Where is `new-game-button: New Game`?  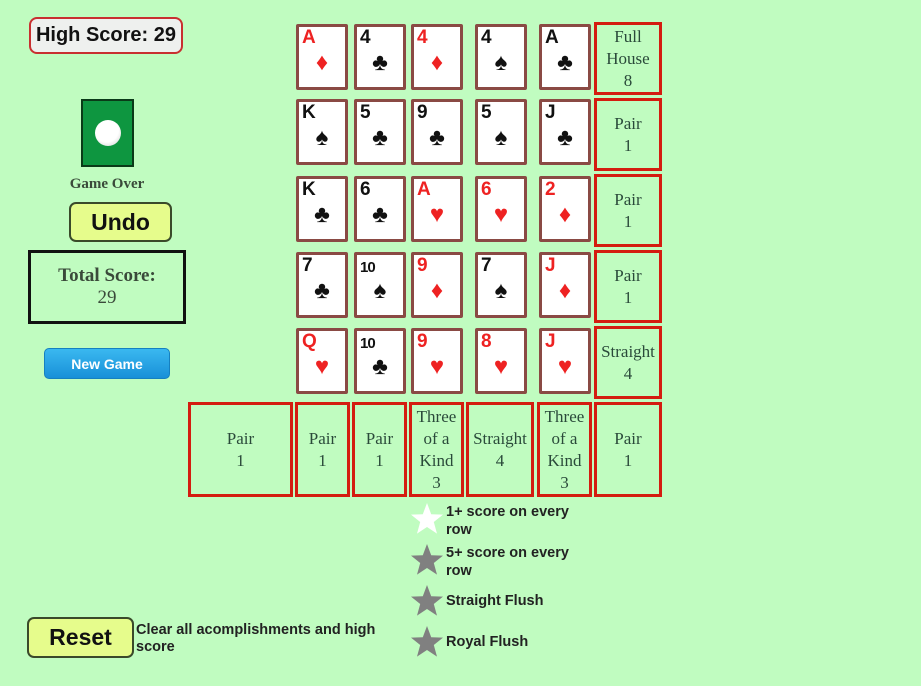
new-game-button: New Game is located at coordinates (107, 363).